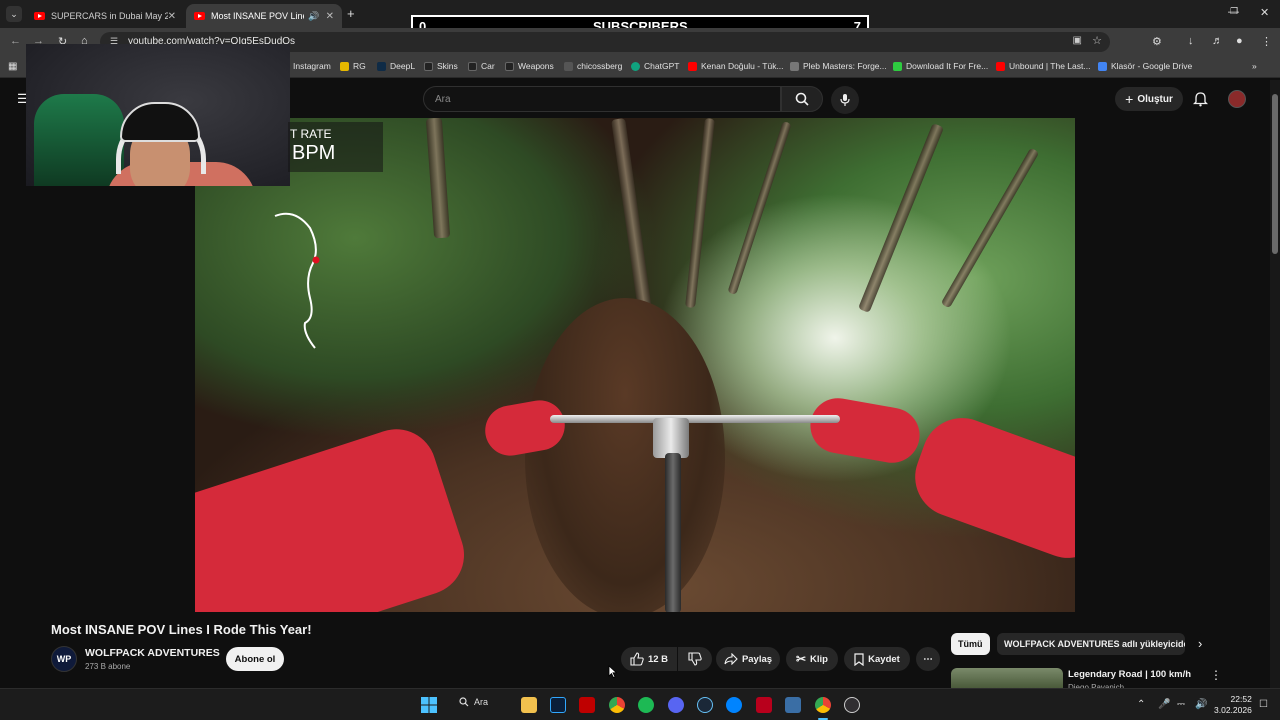 Image resolution: width=1280 pixels, height=720 pixels. I want to click on system-clock: 22:52 3.02.2026, so click(1233, 705).